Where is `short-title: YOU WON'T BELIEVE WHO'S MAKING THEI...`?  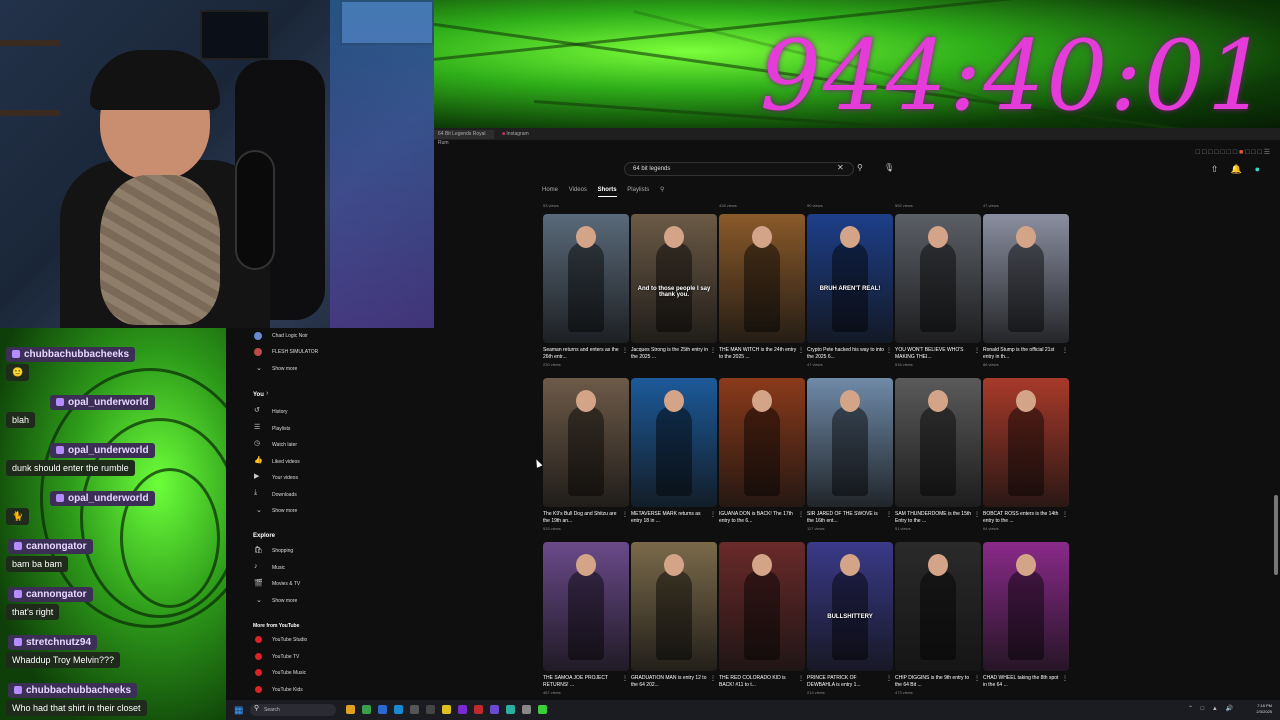 short-title: YOU WON'T BELIEVE WHO'S MAKING THEI... is located at coordinates (934, 354).